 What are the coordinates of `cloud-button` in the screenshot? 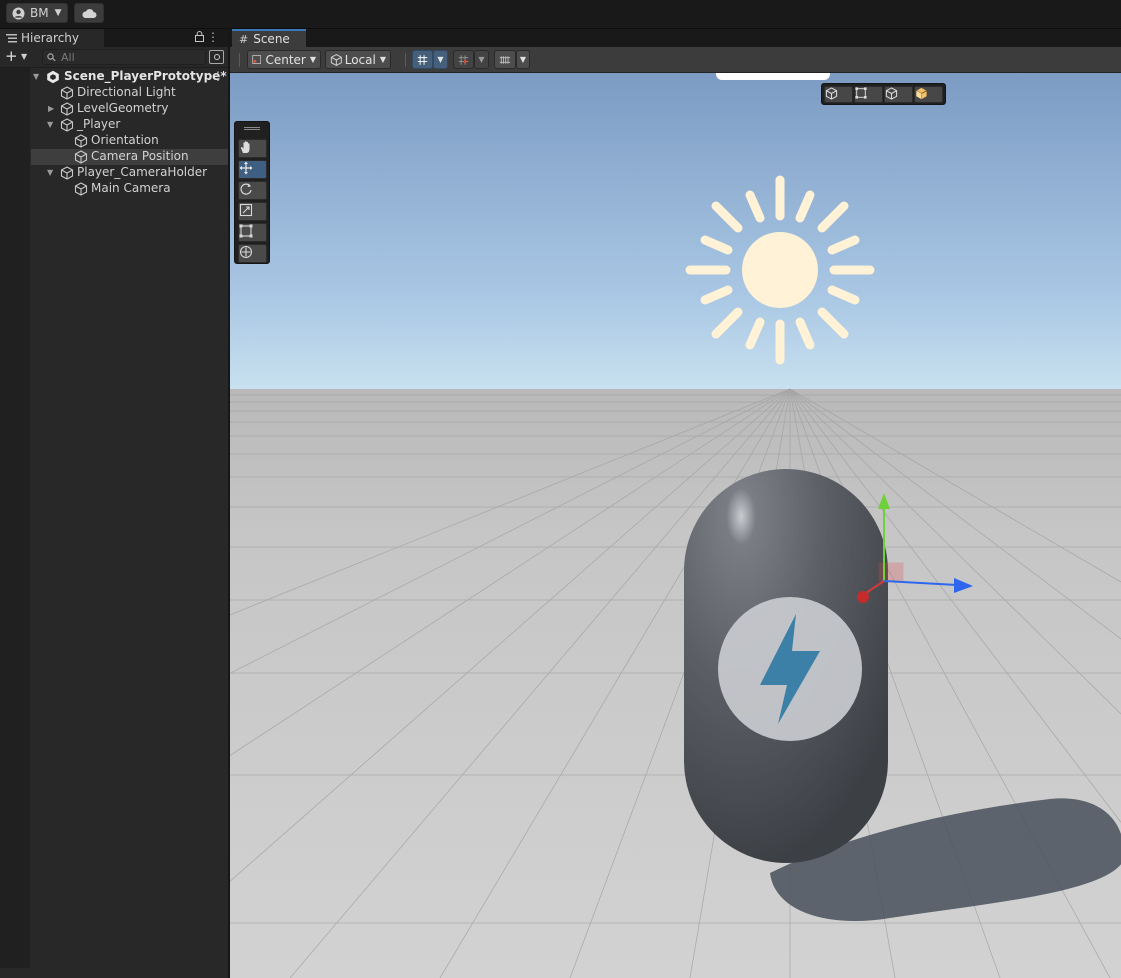 It's located at (89, 13).